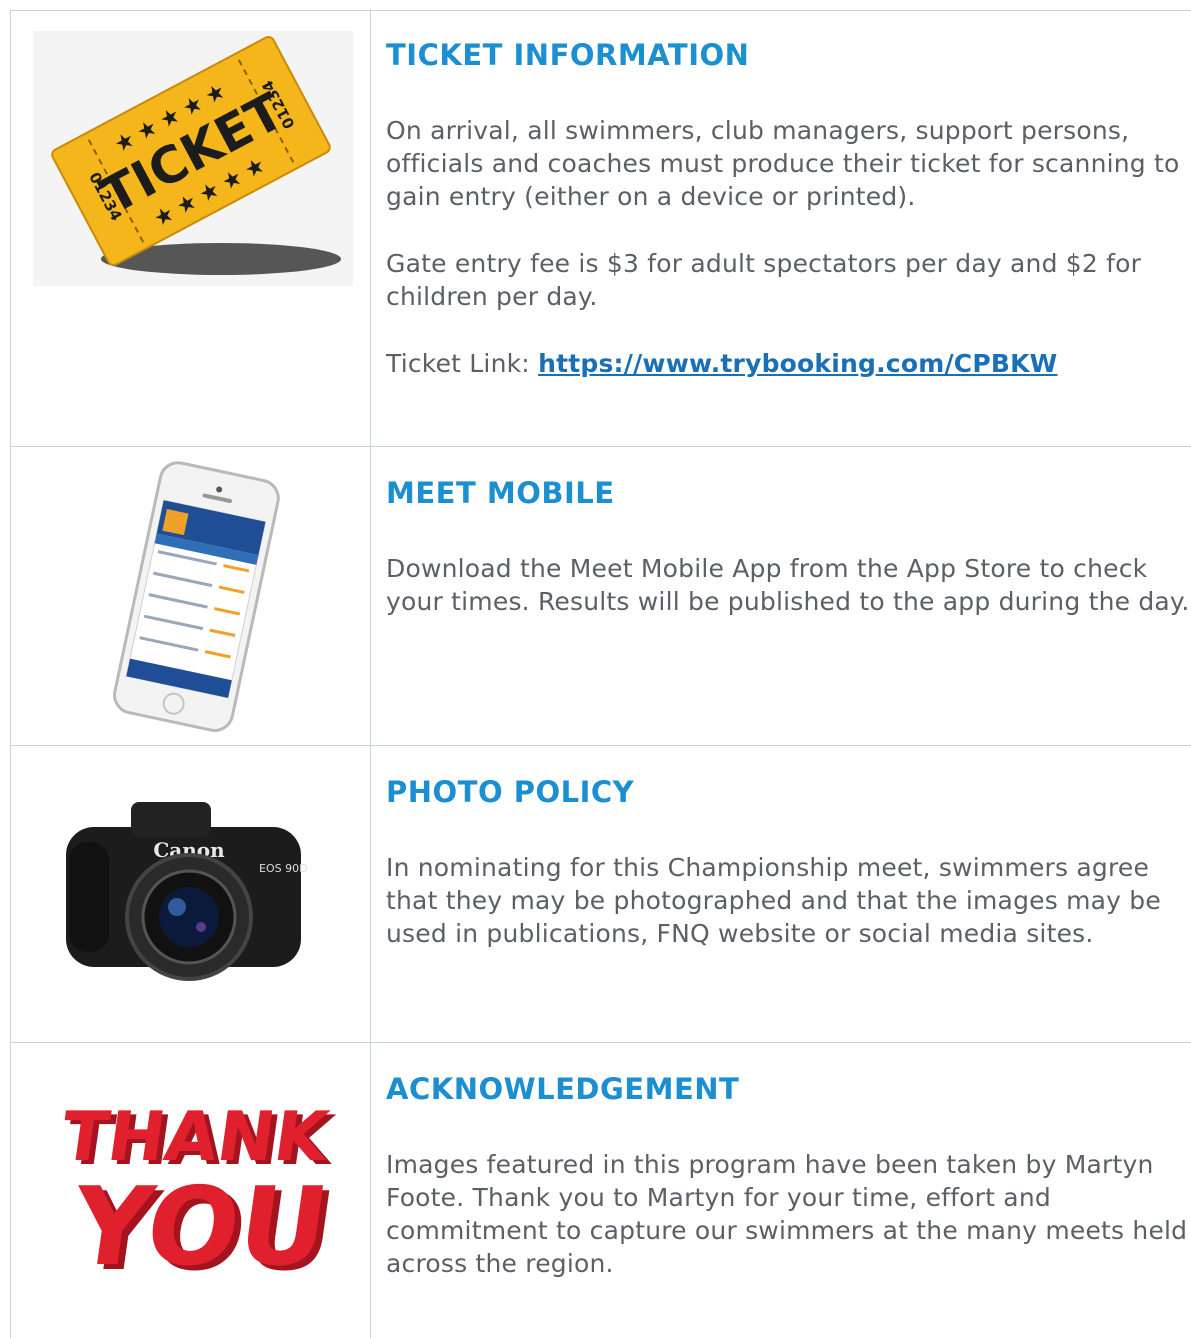 This screenshot has width=1191, height=1338. What do you see at coordinates (196, 596) in the screenshot?
I see `smartphone-icon` at bounding box center [196, 596].